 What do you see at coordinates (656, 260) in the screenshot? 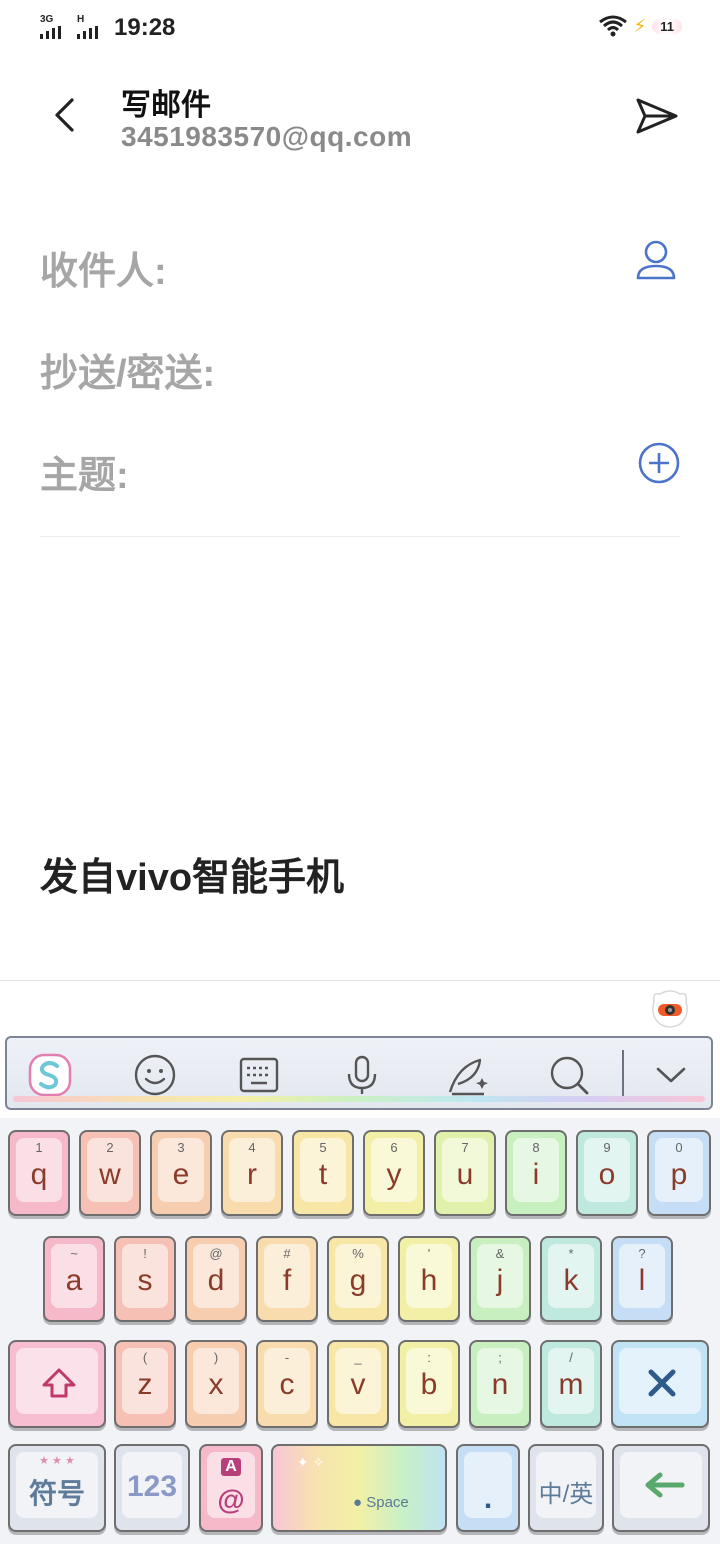
I see `contact-person-icon` at bounding box center [656, 260].